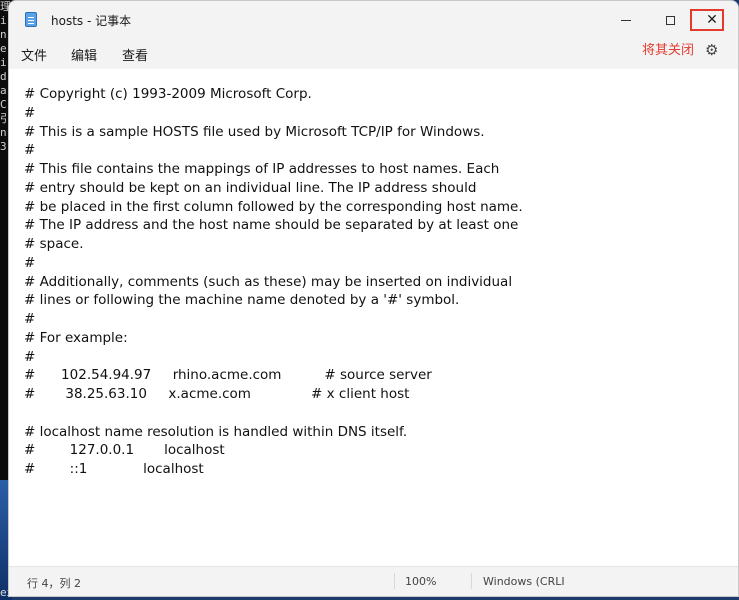  I want to click on minimize-icon, so click(626, 20).